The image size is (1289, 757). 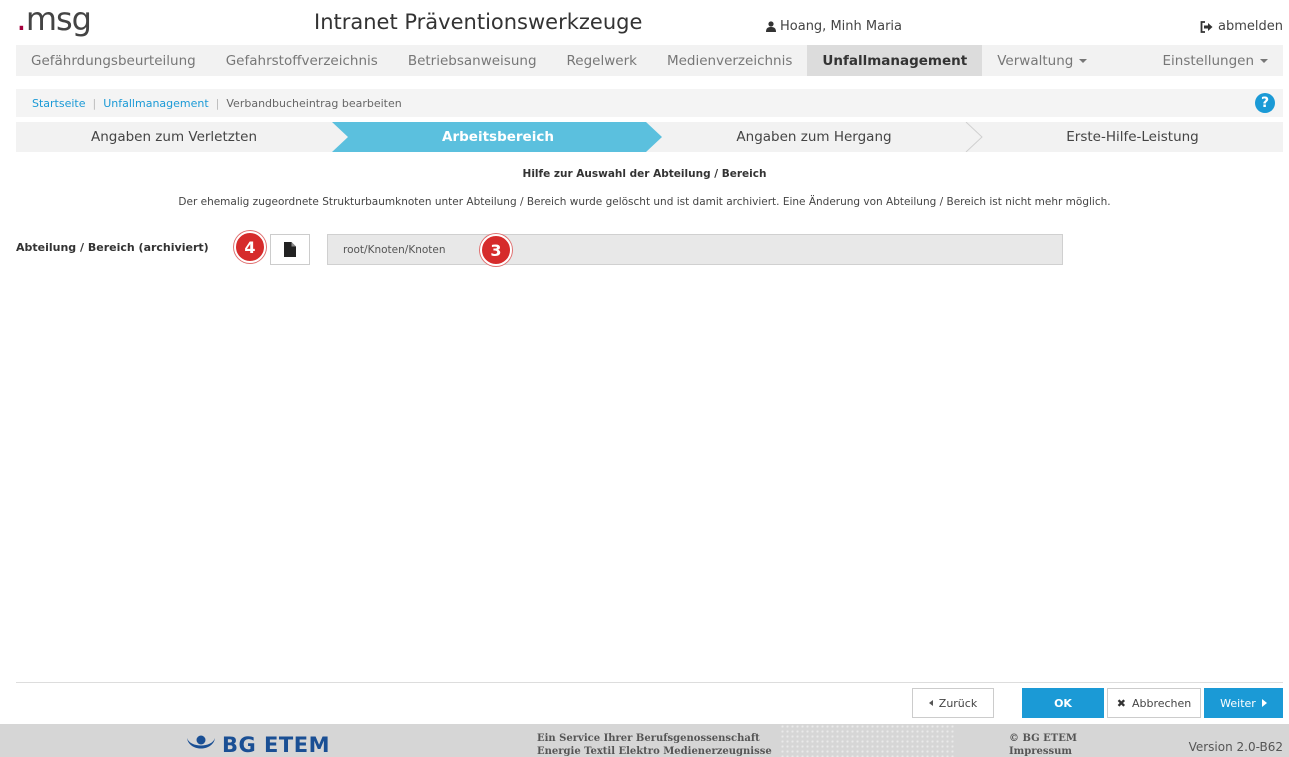 I want to click on file-button, so click(x=290, y=249).